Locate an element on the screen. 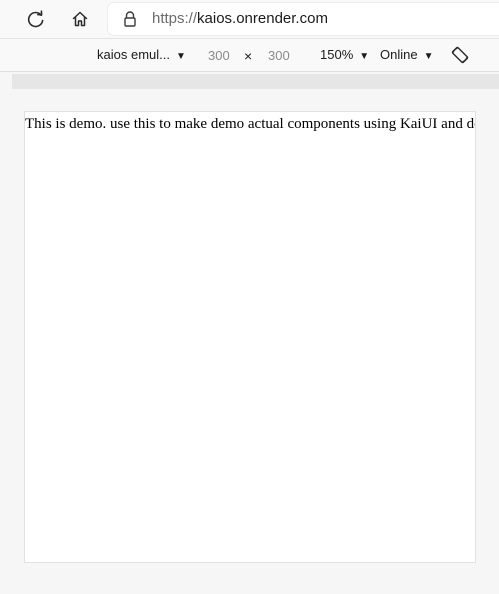  rotate-viewport-icon is located at coordinates (460, 55).